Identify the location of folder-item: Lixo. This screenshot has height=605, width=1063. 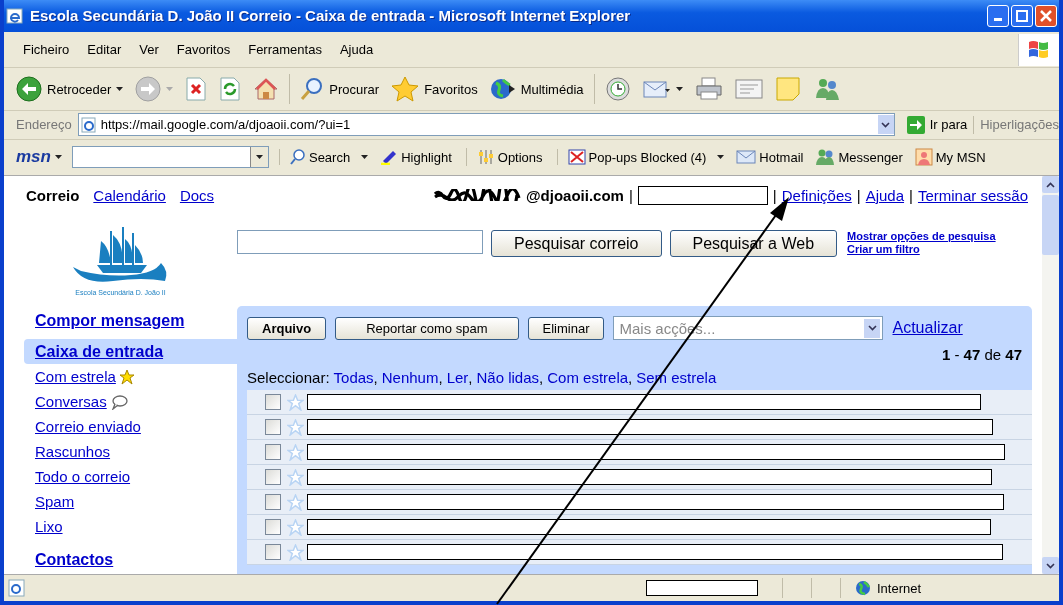
(130, 527).